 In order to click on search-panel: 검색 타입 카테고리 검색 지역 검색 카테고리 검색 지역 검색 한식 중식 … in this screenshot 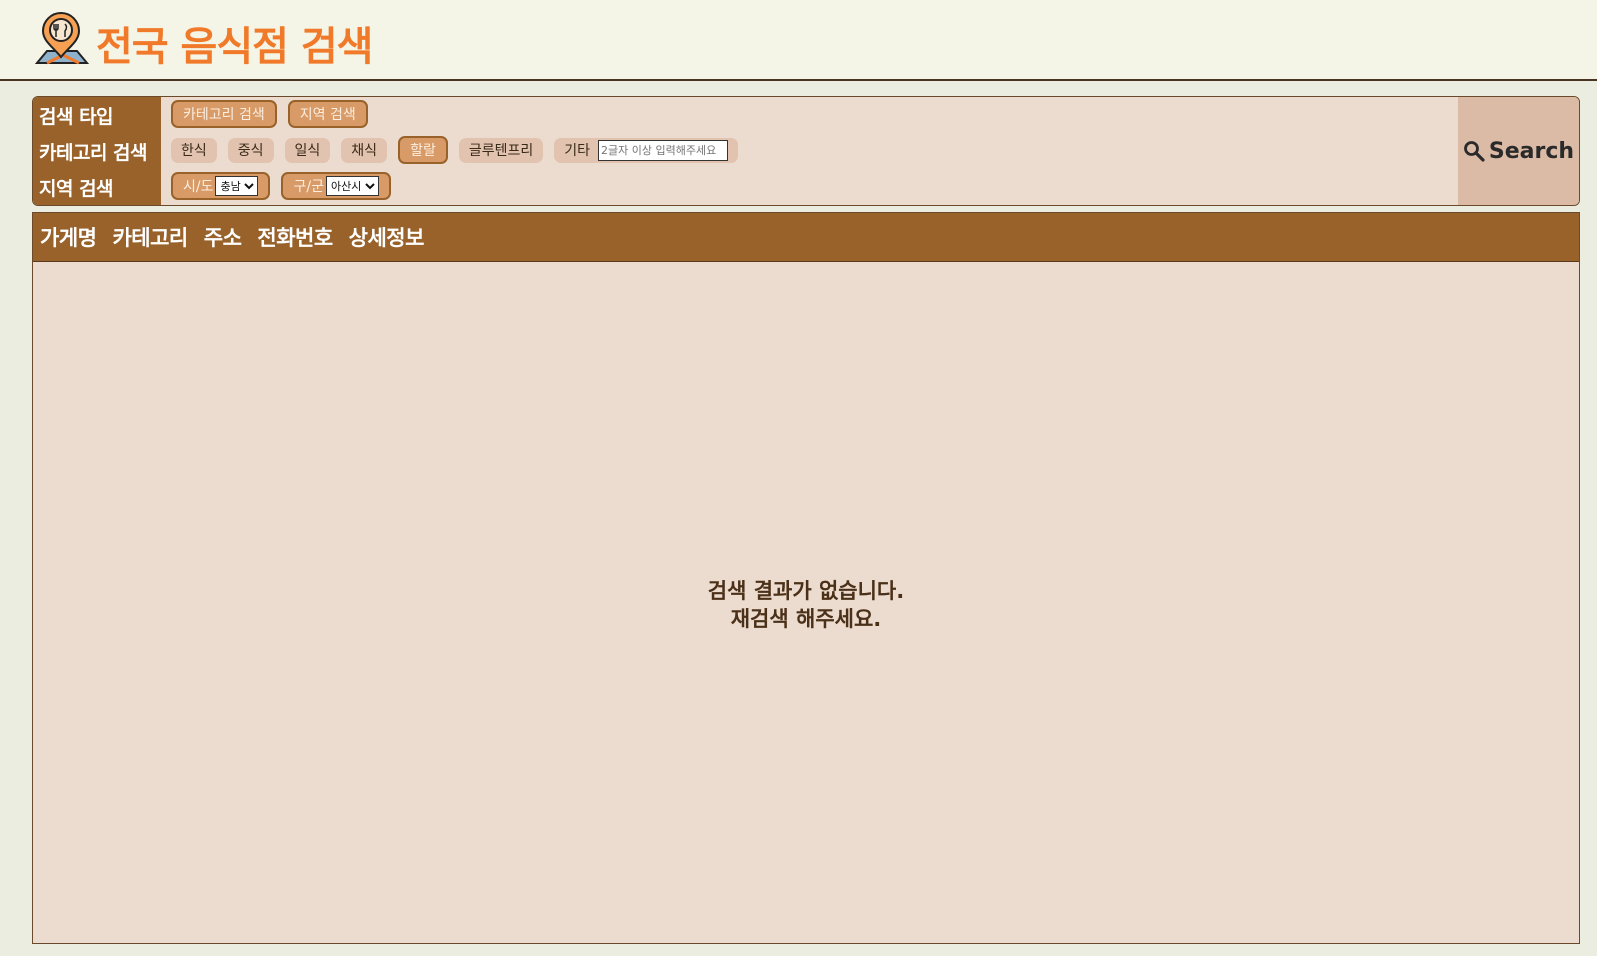, I will do `click(806, 151)`.